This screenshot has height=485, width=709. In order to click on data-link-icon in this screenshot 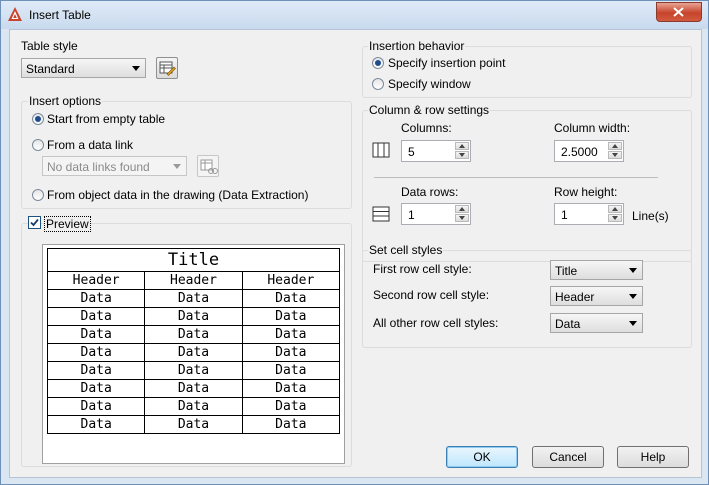, I will do `click(209, 166)`.